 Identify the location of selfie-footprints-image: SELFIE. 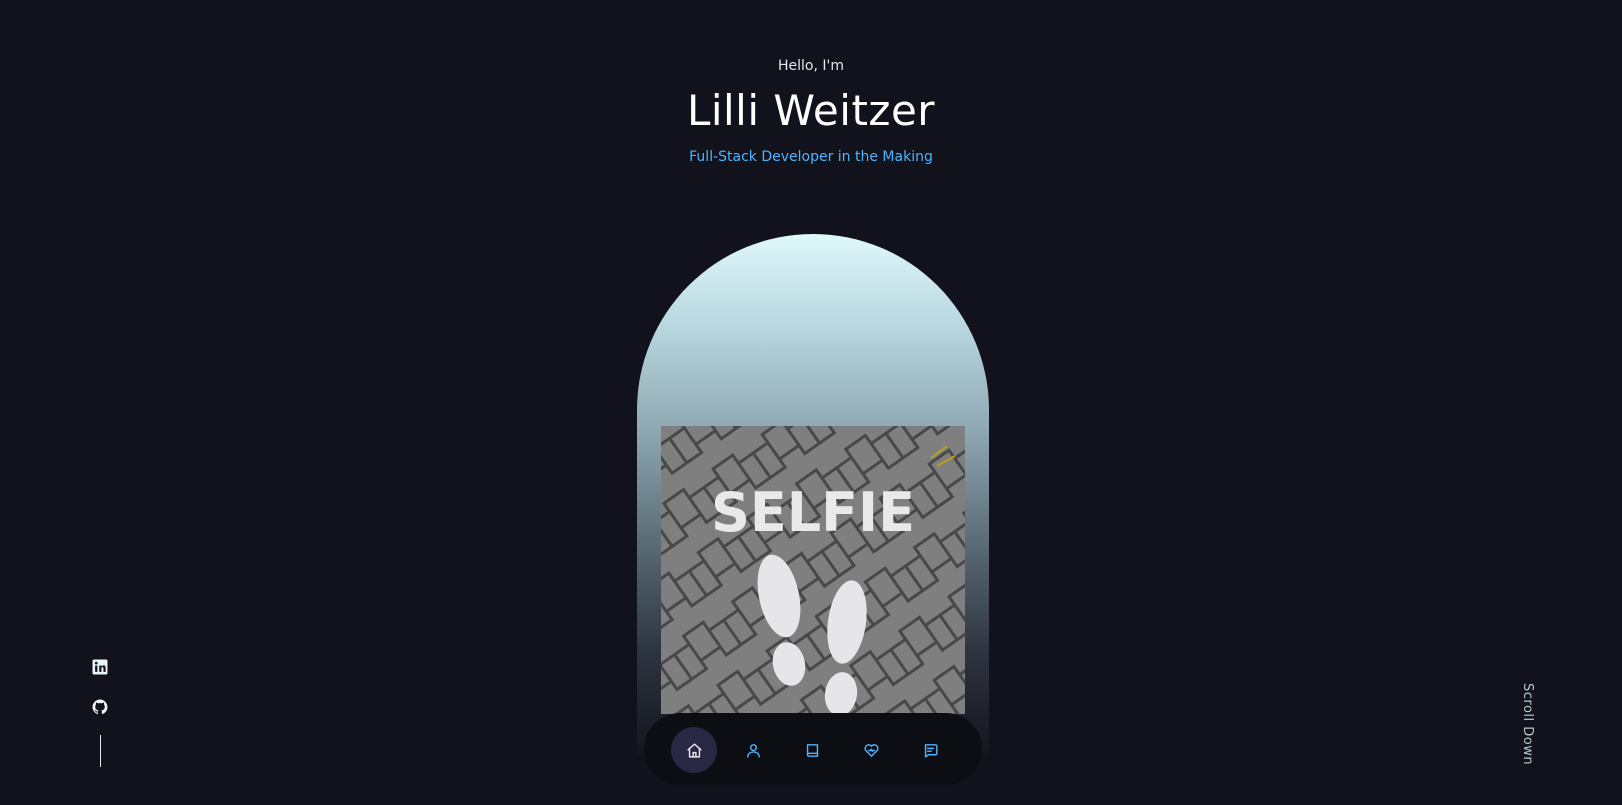
(813, 570).